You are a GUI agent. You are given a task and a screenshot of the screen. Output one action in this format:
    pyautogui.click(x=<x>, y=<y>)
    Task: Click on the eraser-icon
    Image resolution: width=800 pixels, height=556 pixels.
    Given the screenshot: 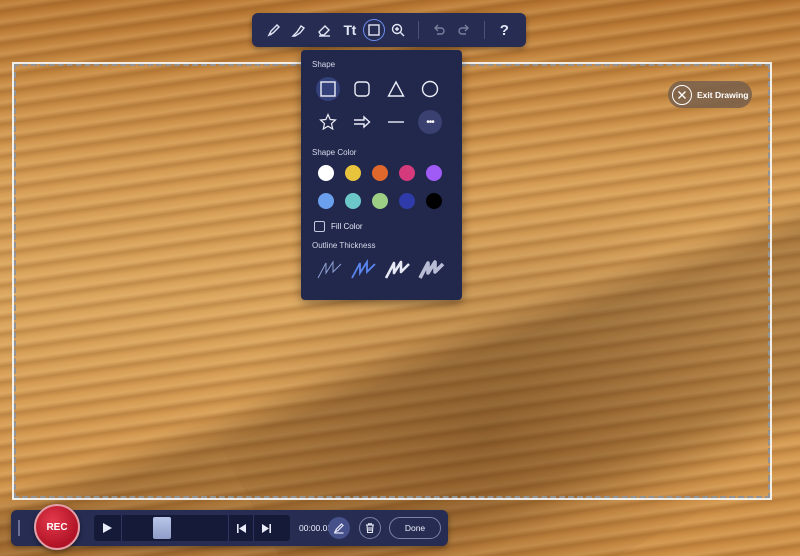 What is the action you would take?
    pyautogui.click(x=324, y=30)
    